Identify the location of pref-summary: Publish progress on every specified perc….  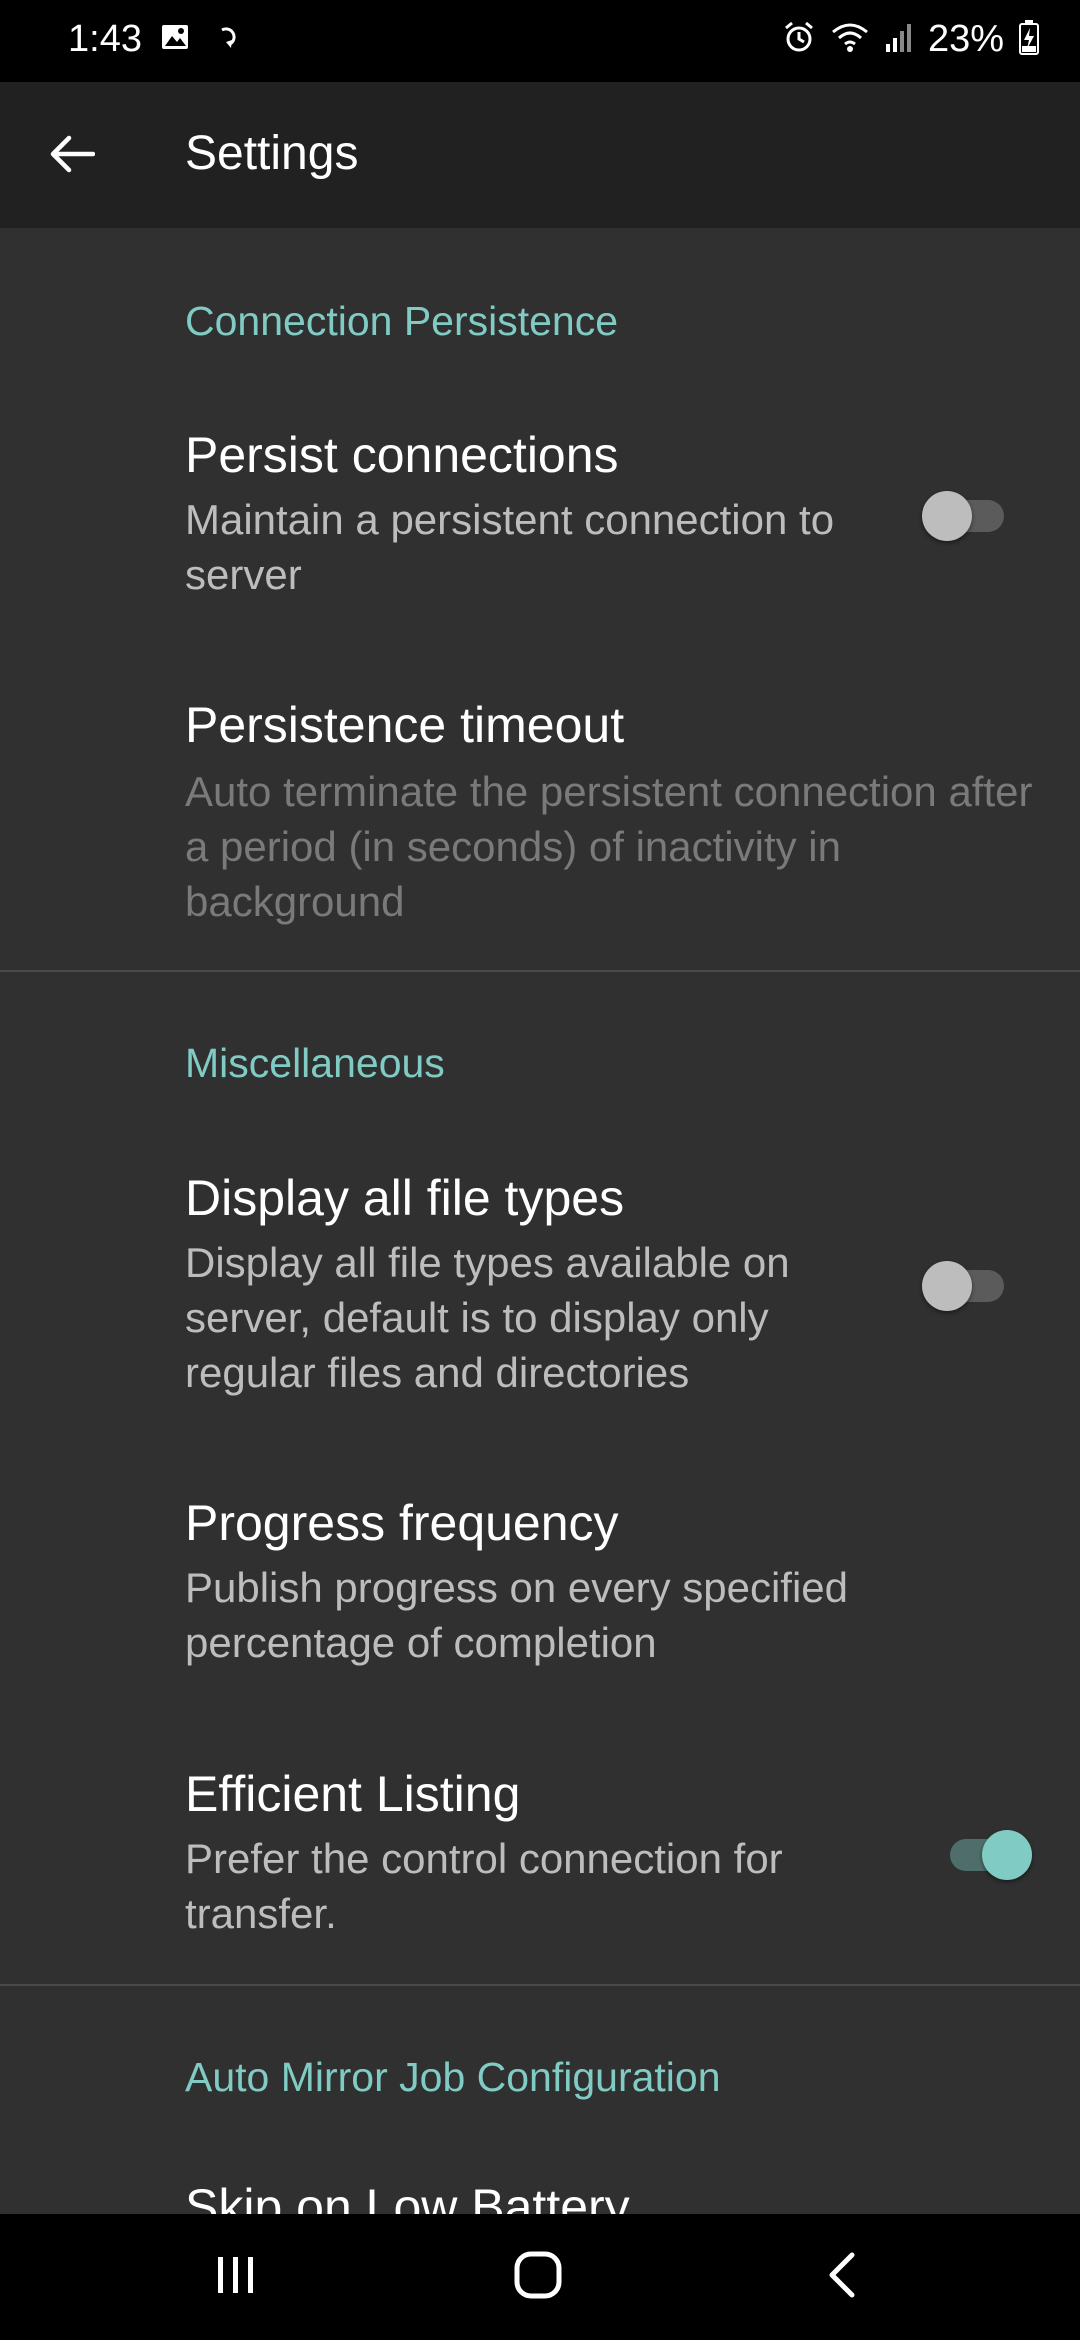
(517, 1615).